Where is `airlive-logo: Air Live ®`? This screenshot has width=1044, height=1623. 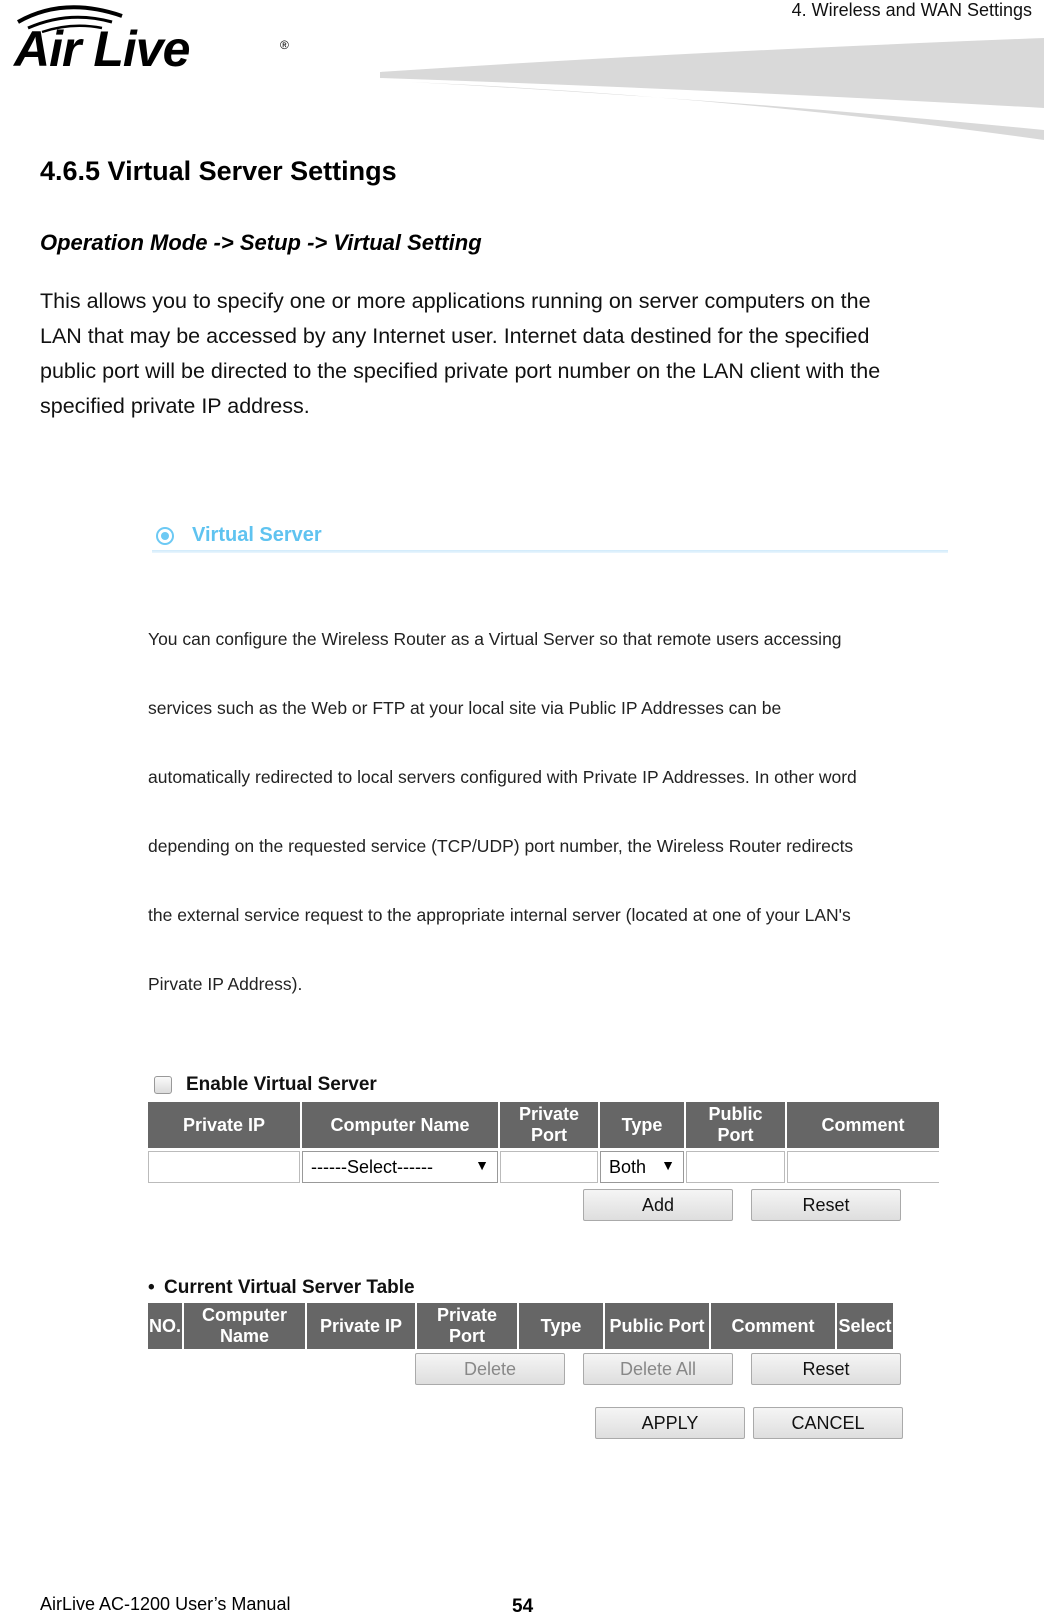 airlive-logo: Air Live ® is located at coordinates (154, 42).